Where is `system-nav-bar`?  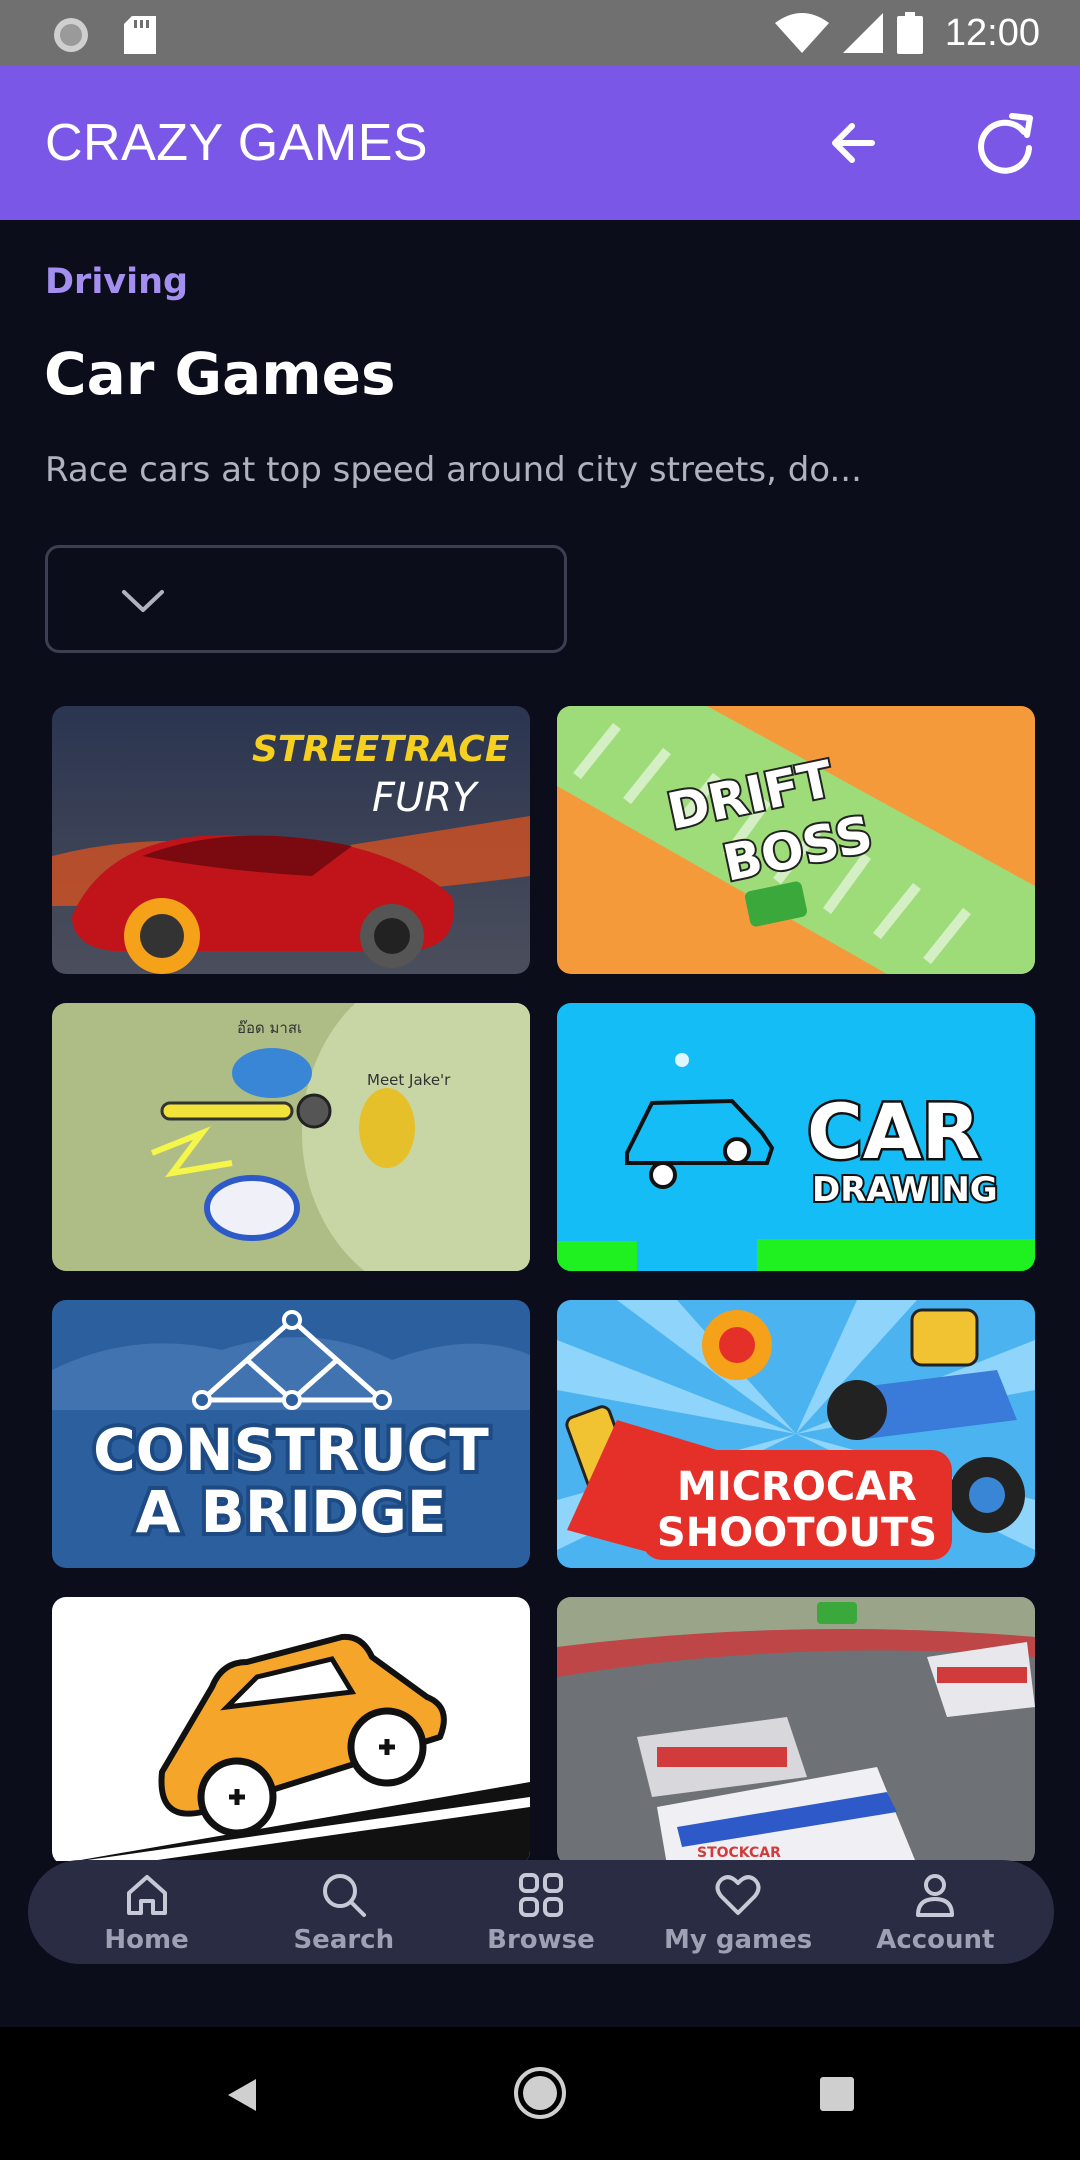 system-nav-bar is located at coordinates (540, 2093).